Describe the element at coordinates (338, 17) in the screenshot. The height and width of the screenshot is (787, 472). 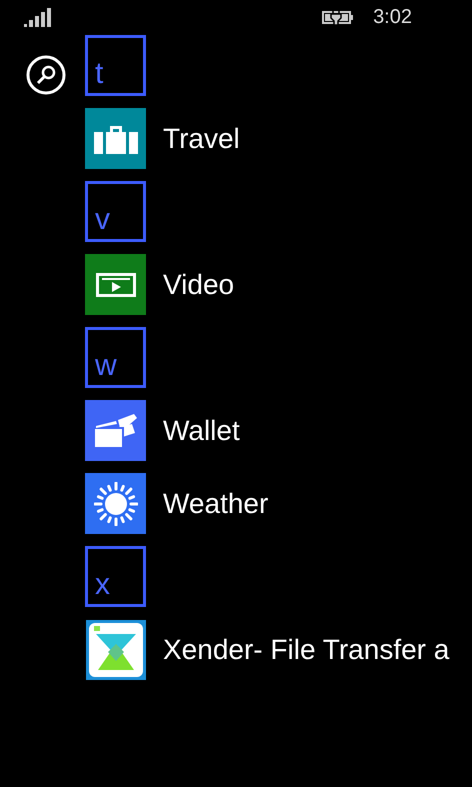
I see `battery-charging-icon` at that location.